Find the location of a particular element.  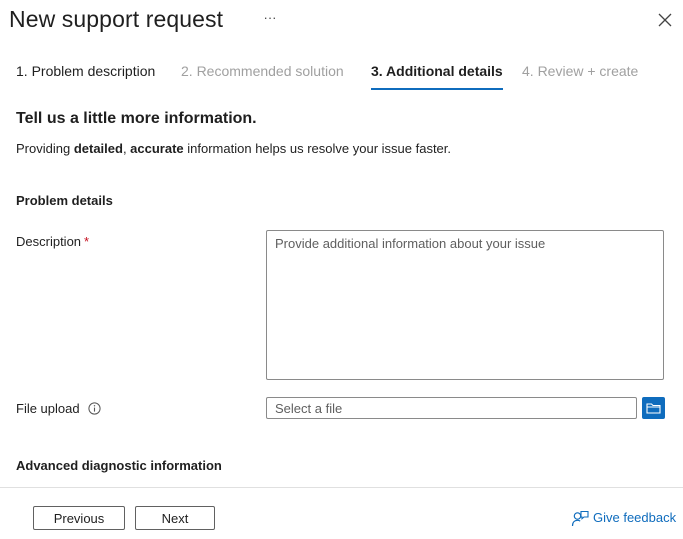

file-upload-input is located at coordinates (451, 408).